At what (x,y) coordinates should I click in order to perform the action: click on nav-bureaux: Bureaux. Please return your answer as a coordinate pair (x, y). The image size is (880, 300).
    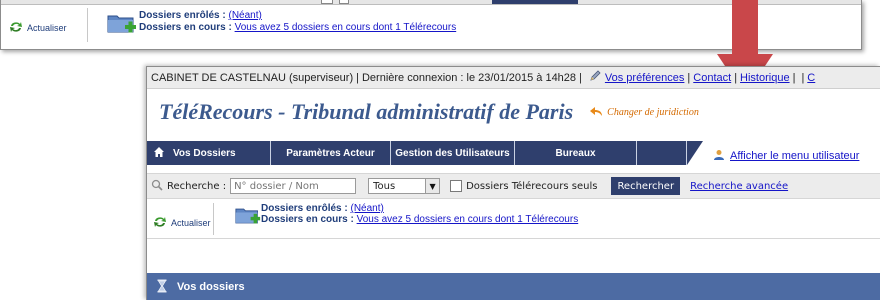
    Looking at the image, I should click on (576, 153).